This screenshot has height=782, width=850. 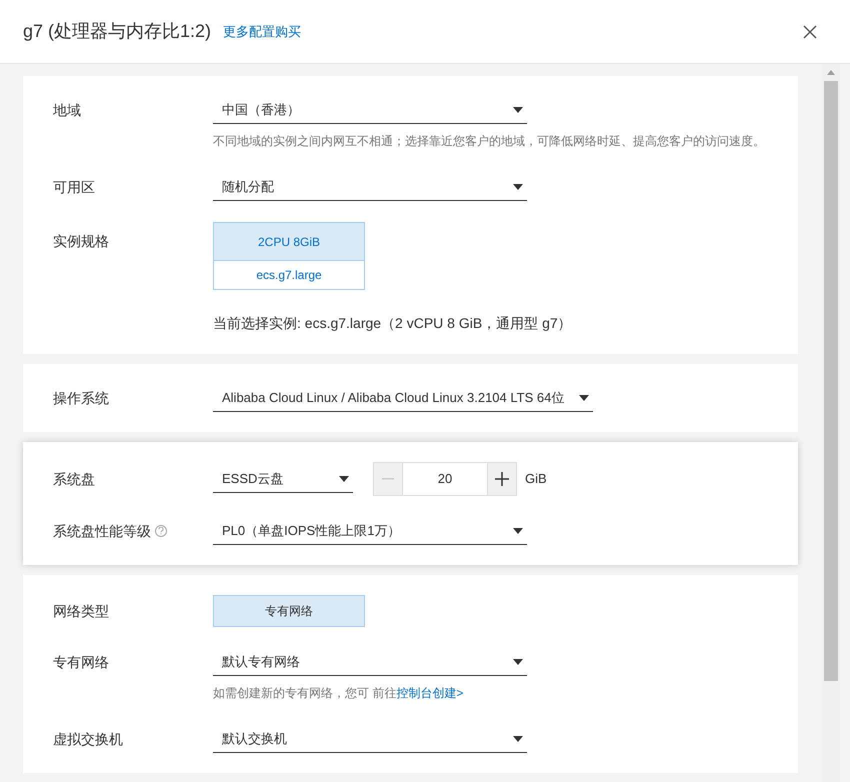 What do you see at coordinates (81, 662) in the screenshot?
I see `field-label: 专有网络` at bounding box center [81, 662].